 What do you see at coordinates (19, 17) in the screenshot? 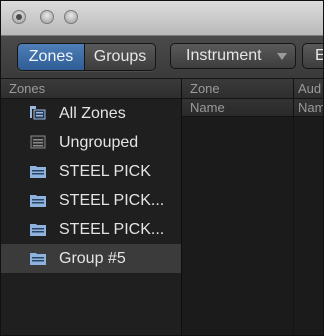
I see `close-window-button` at bounding box center [19, 17].